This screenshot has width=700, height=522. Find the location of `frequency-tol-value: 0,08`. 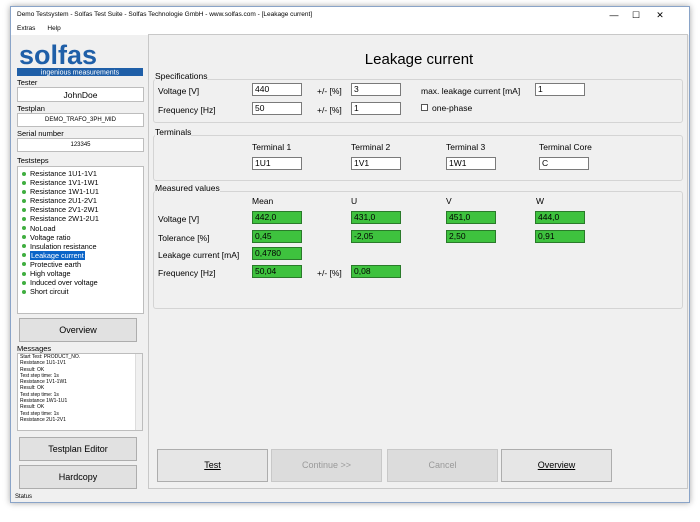

frequency-tol-value: 0,08 is located at coordinates (376, 271).